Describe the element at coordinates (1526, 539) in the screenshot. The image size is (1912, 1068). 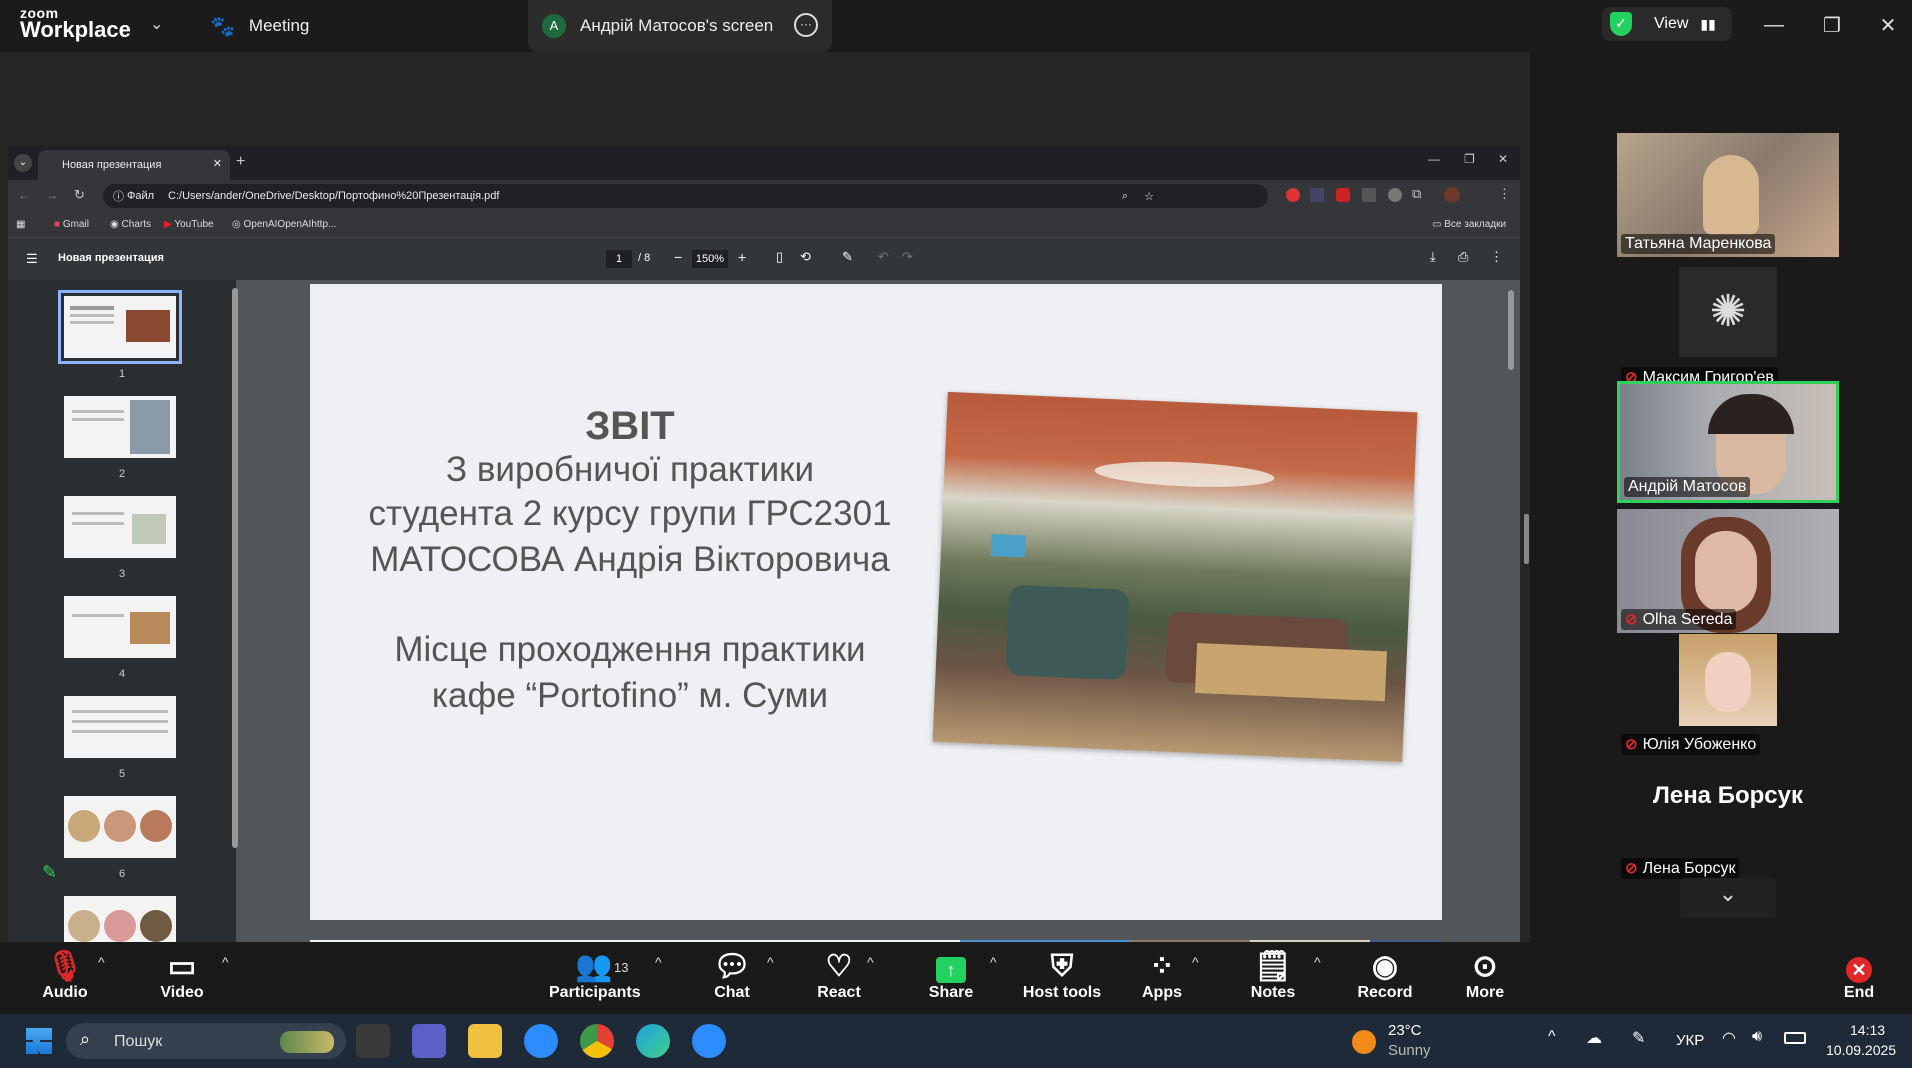
I see `resize-handle` at that location.